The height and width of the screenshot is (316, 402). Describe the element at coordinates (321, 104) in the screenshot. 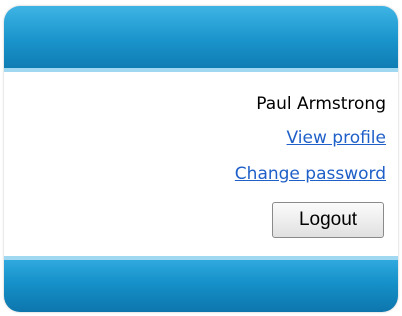

I see `user-name: Paul Armstrong` at that location.